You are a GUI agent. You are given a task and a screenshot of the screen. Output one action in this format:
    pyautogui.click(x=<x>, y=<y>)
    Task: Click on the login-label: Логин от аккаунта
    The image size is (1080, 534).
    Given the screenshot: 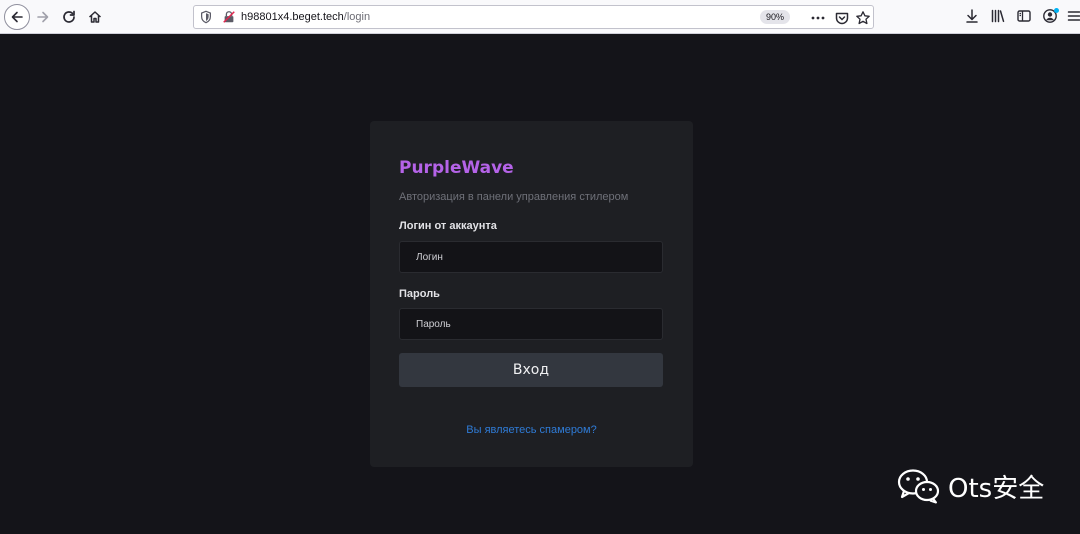 What is the action you would take?
    pyautogui.click(x=448, y=226)
    